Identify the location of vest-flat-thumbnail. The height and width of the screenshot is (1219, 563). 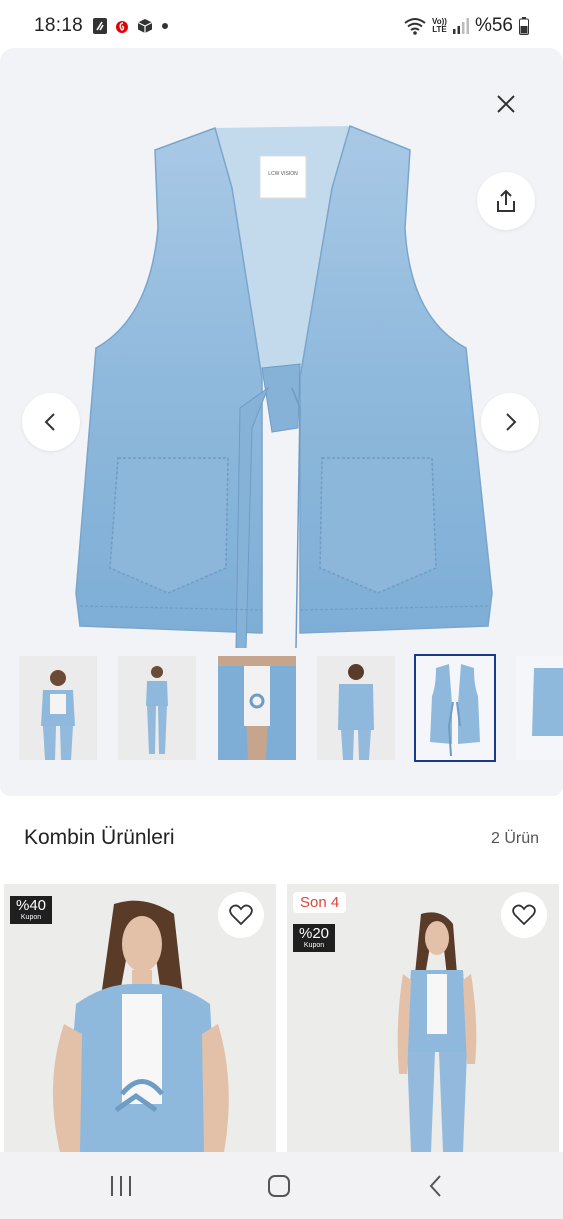
(455, 710).